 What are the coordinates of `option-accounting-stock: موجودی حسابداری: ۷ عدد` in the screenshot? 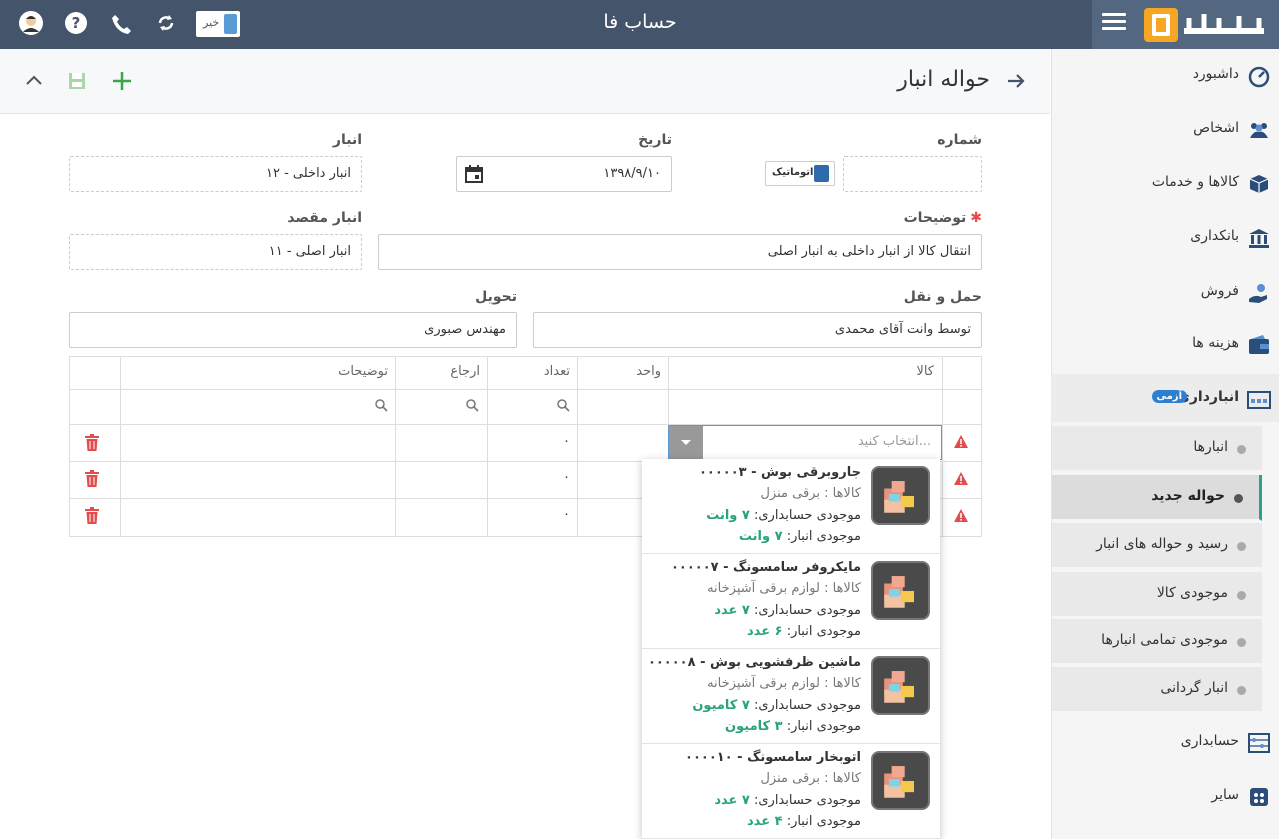 It's located at (787, 800).